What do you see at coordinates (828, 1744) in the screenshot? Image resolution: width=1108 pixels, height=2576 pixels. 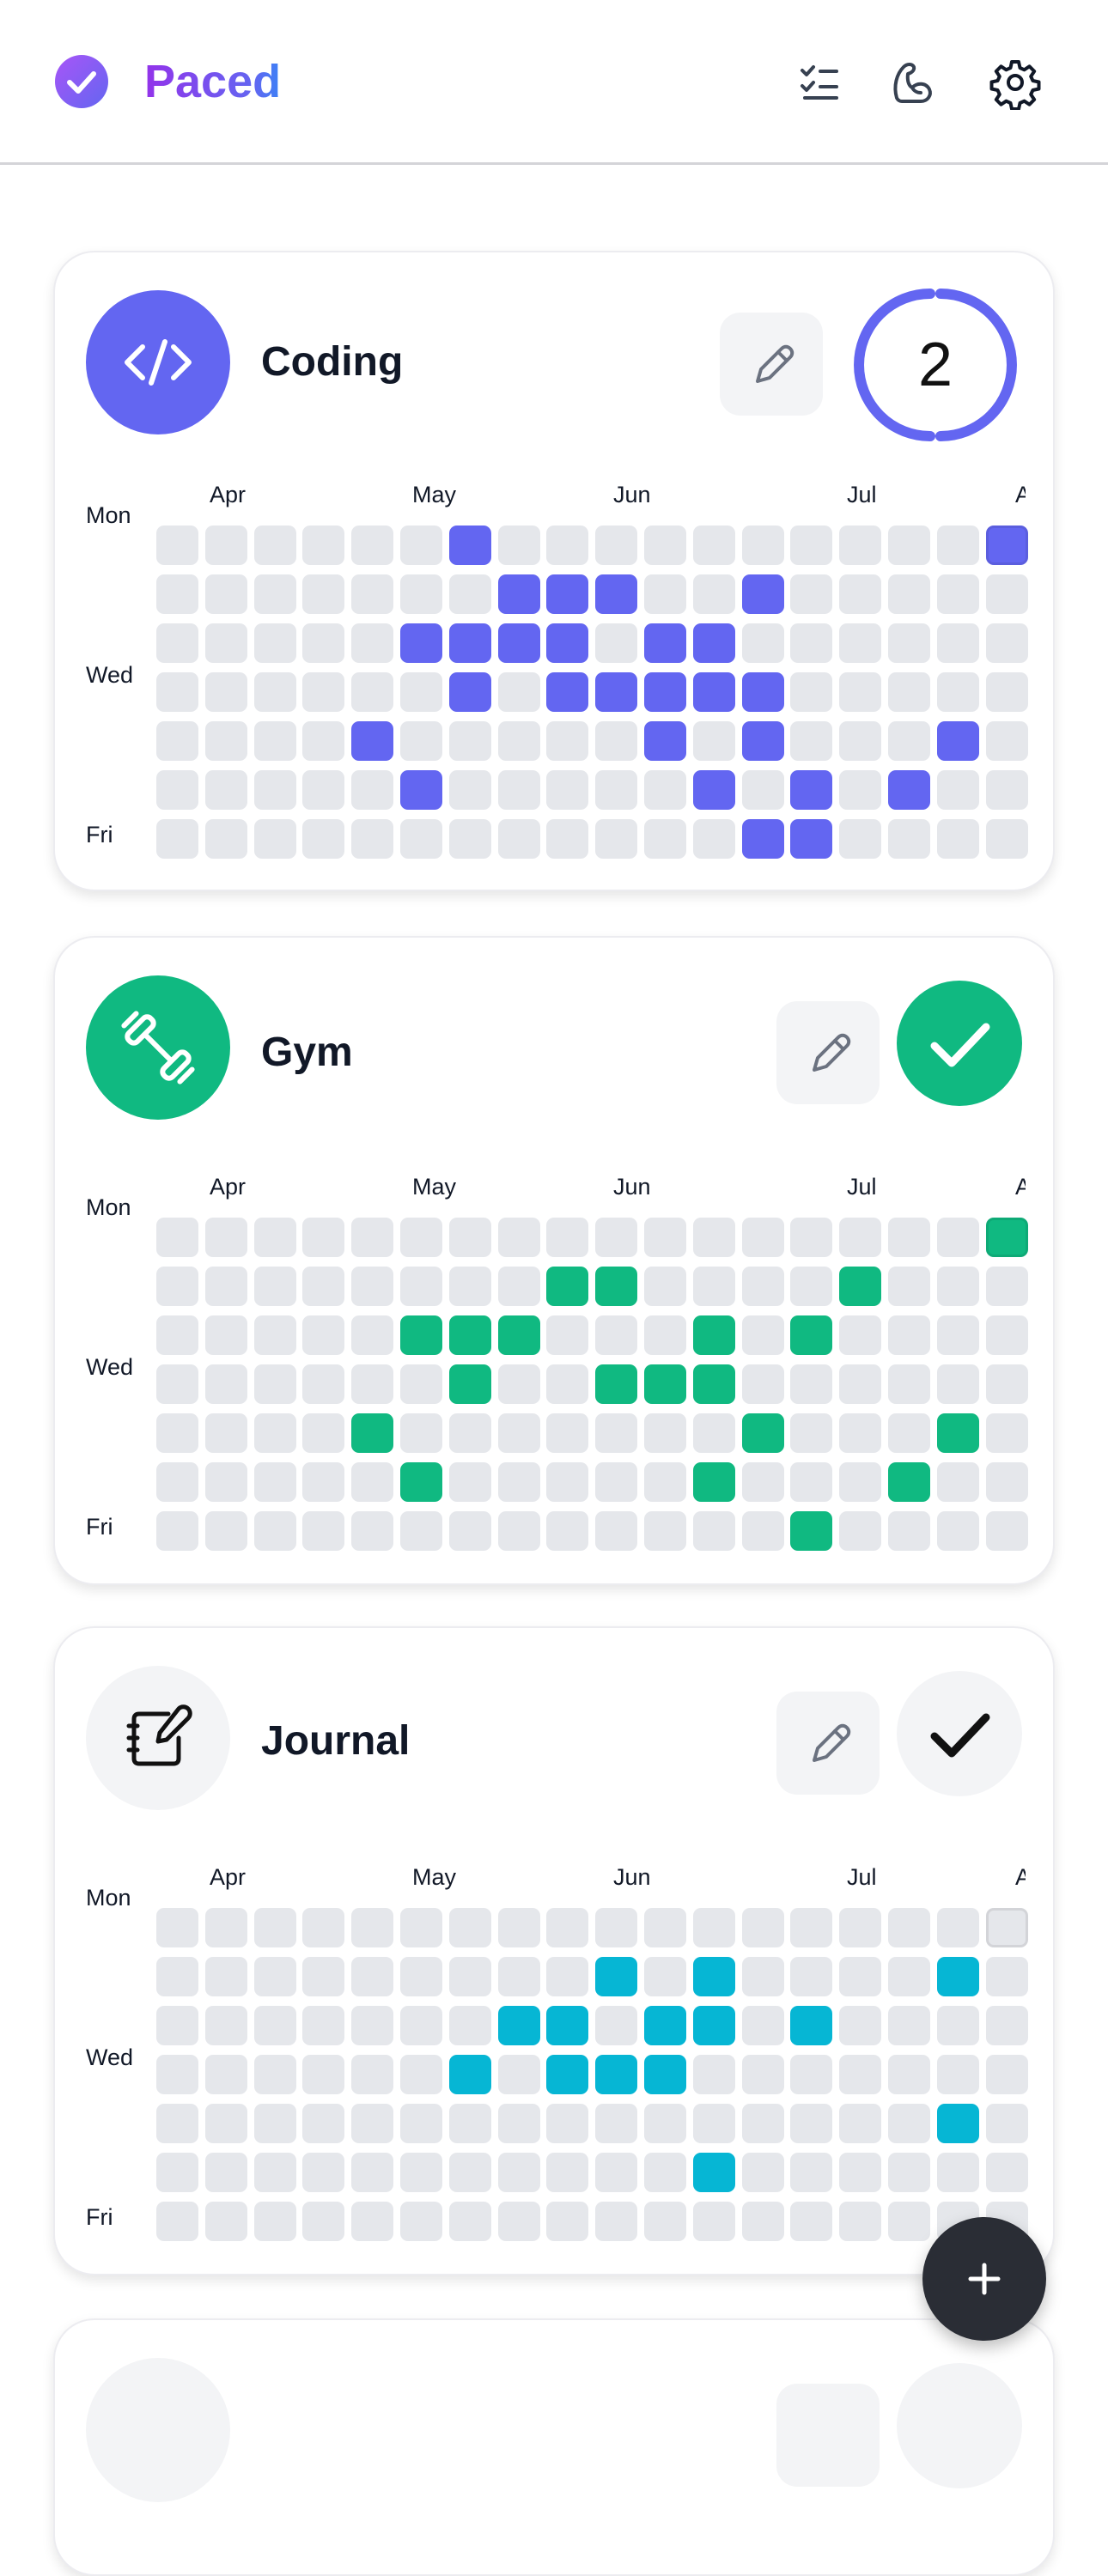 I see `edit-button` at bounding box center [828, 1744].